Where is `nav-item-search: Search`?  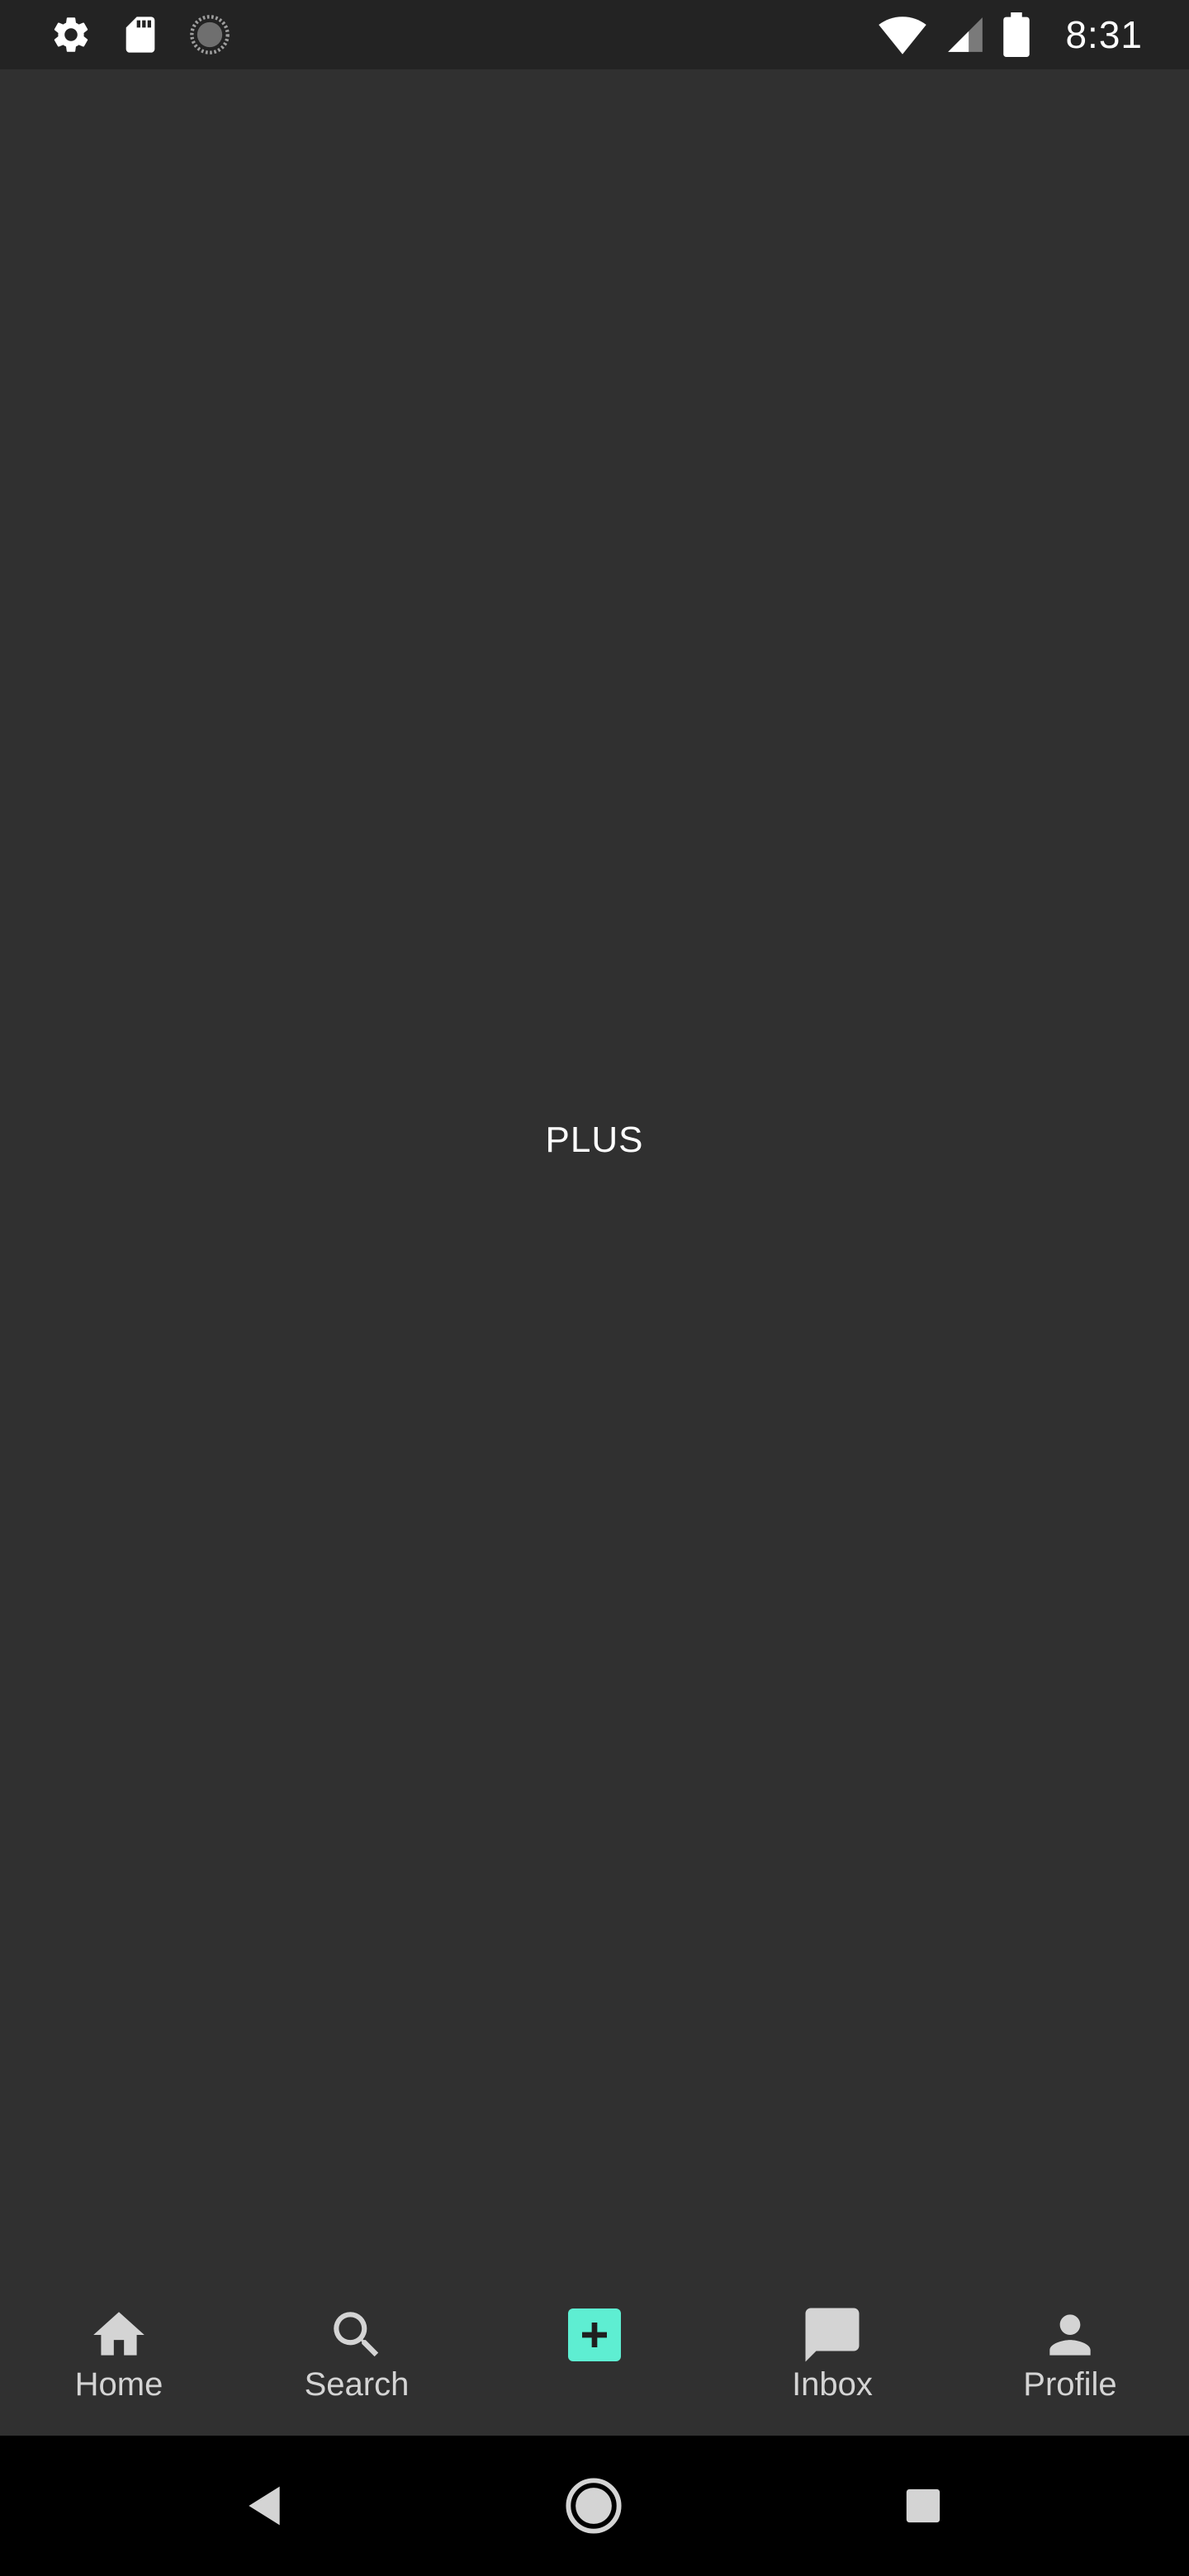 nav-item-search: Search is located at coordinates (357, 2353).